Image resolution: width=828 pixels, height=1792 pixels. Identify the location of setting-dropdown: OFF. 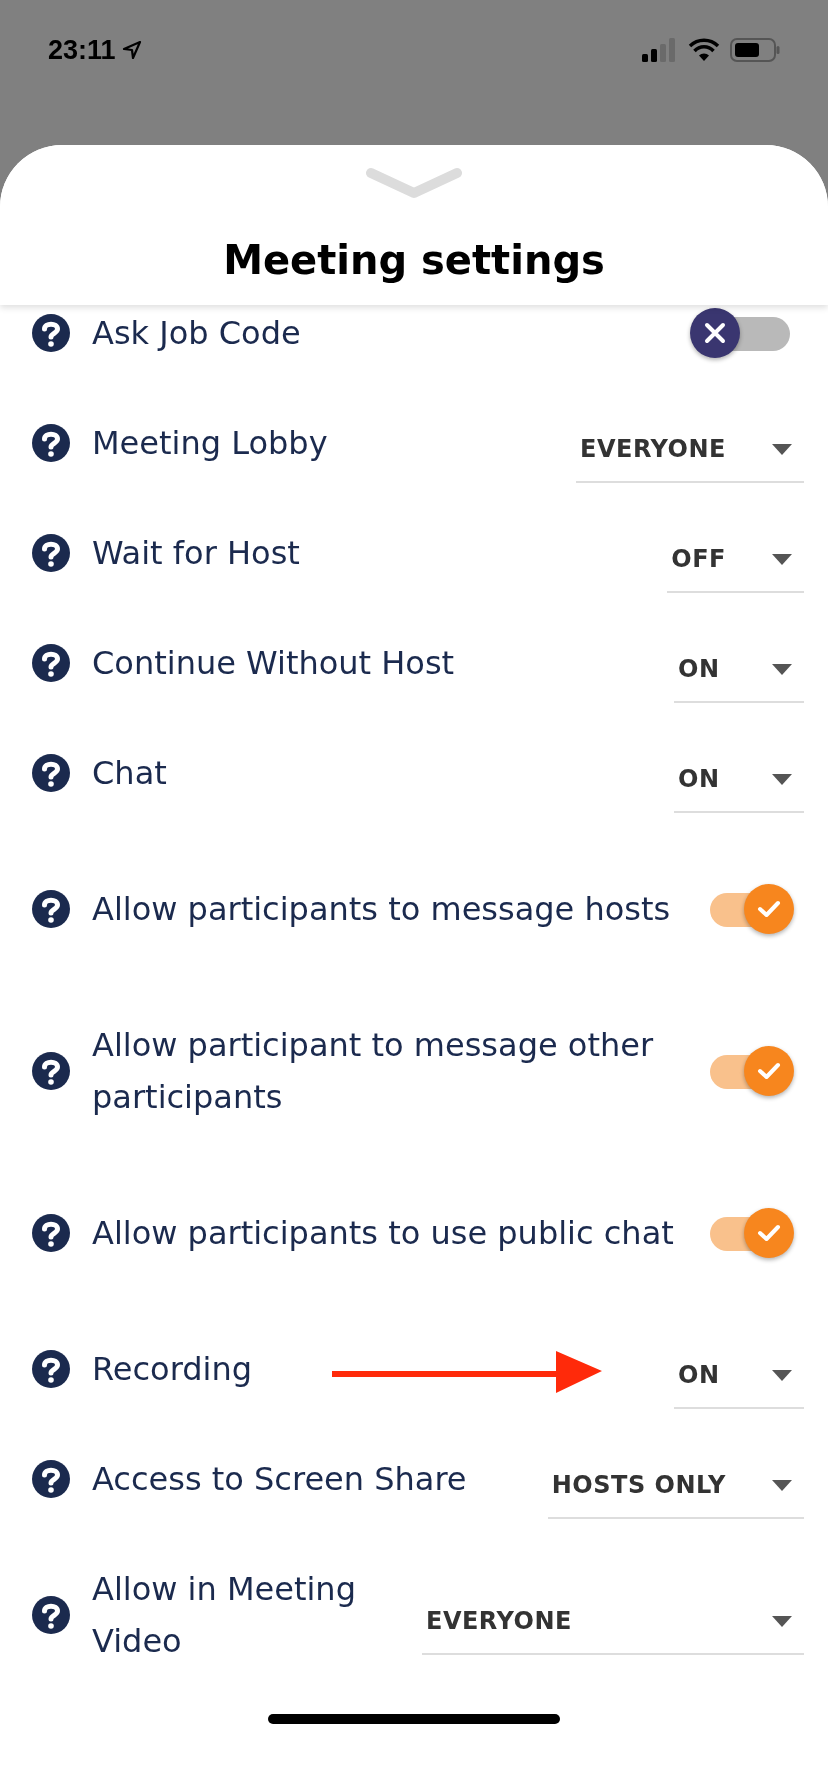
(735, 560).